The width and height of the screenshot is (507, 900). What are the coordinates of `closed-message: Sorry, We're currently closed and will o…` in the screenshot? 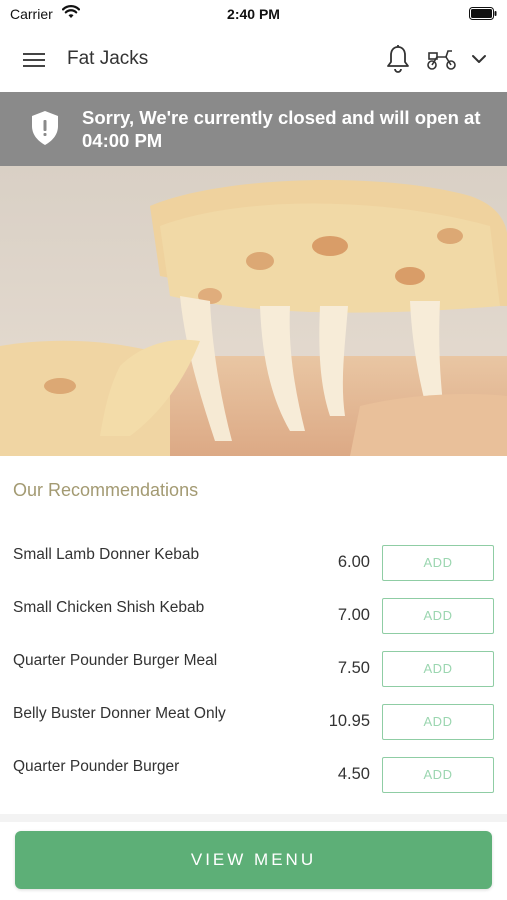 It's located at (281, 129).